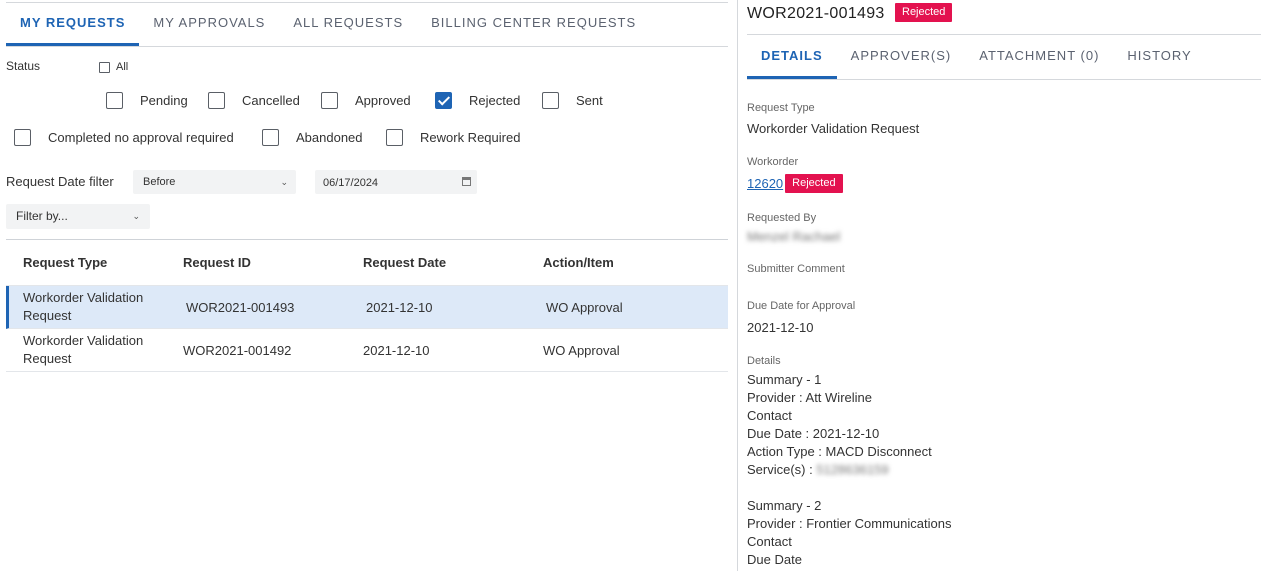 The width and height of the screenshot is (1282, 571). What do you see at coordinates (773, 162) in the screenshot?
I see `workorder-label: Workorder` at bounding box center [773, 162].